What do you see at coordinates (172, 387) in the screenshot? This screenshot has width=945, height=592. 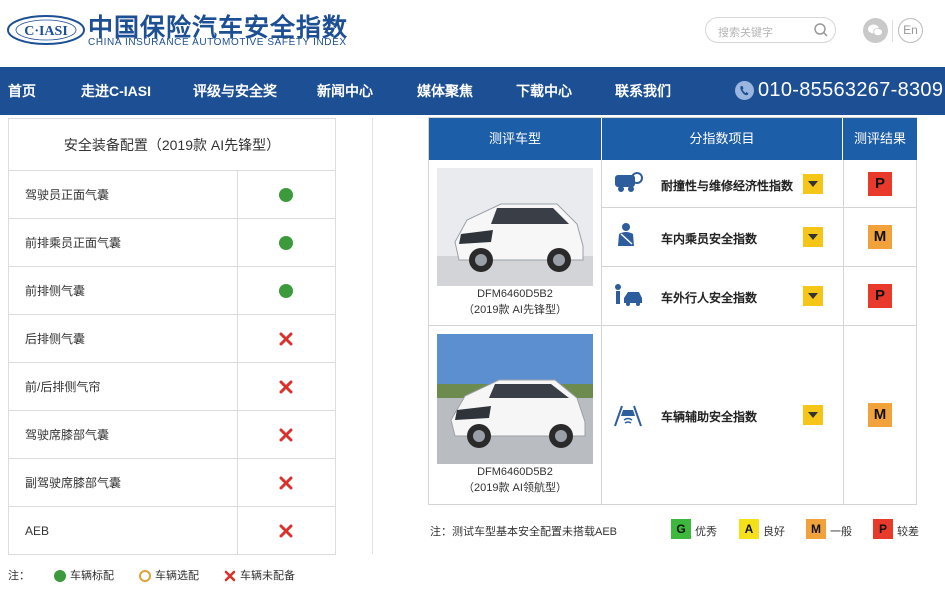 I see `equipment-row: 前/后排侧气帘` at bounding box center [172, 387].